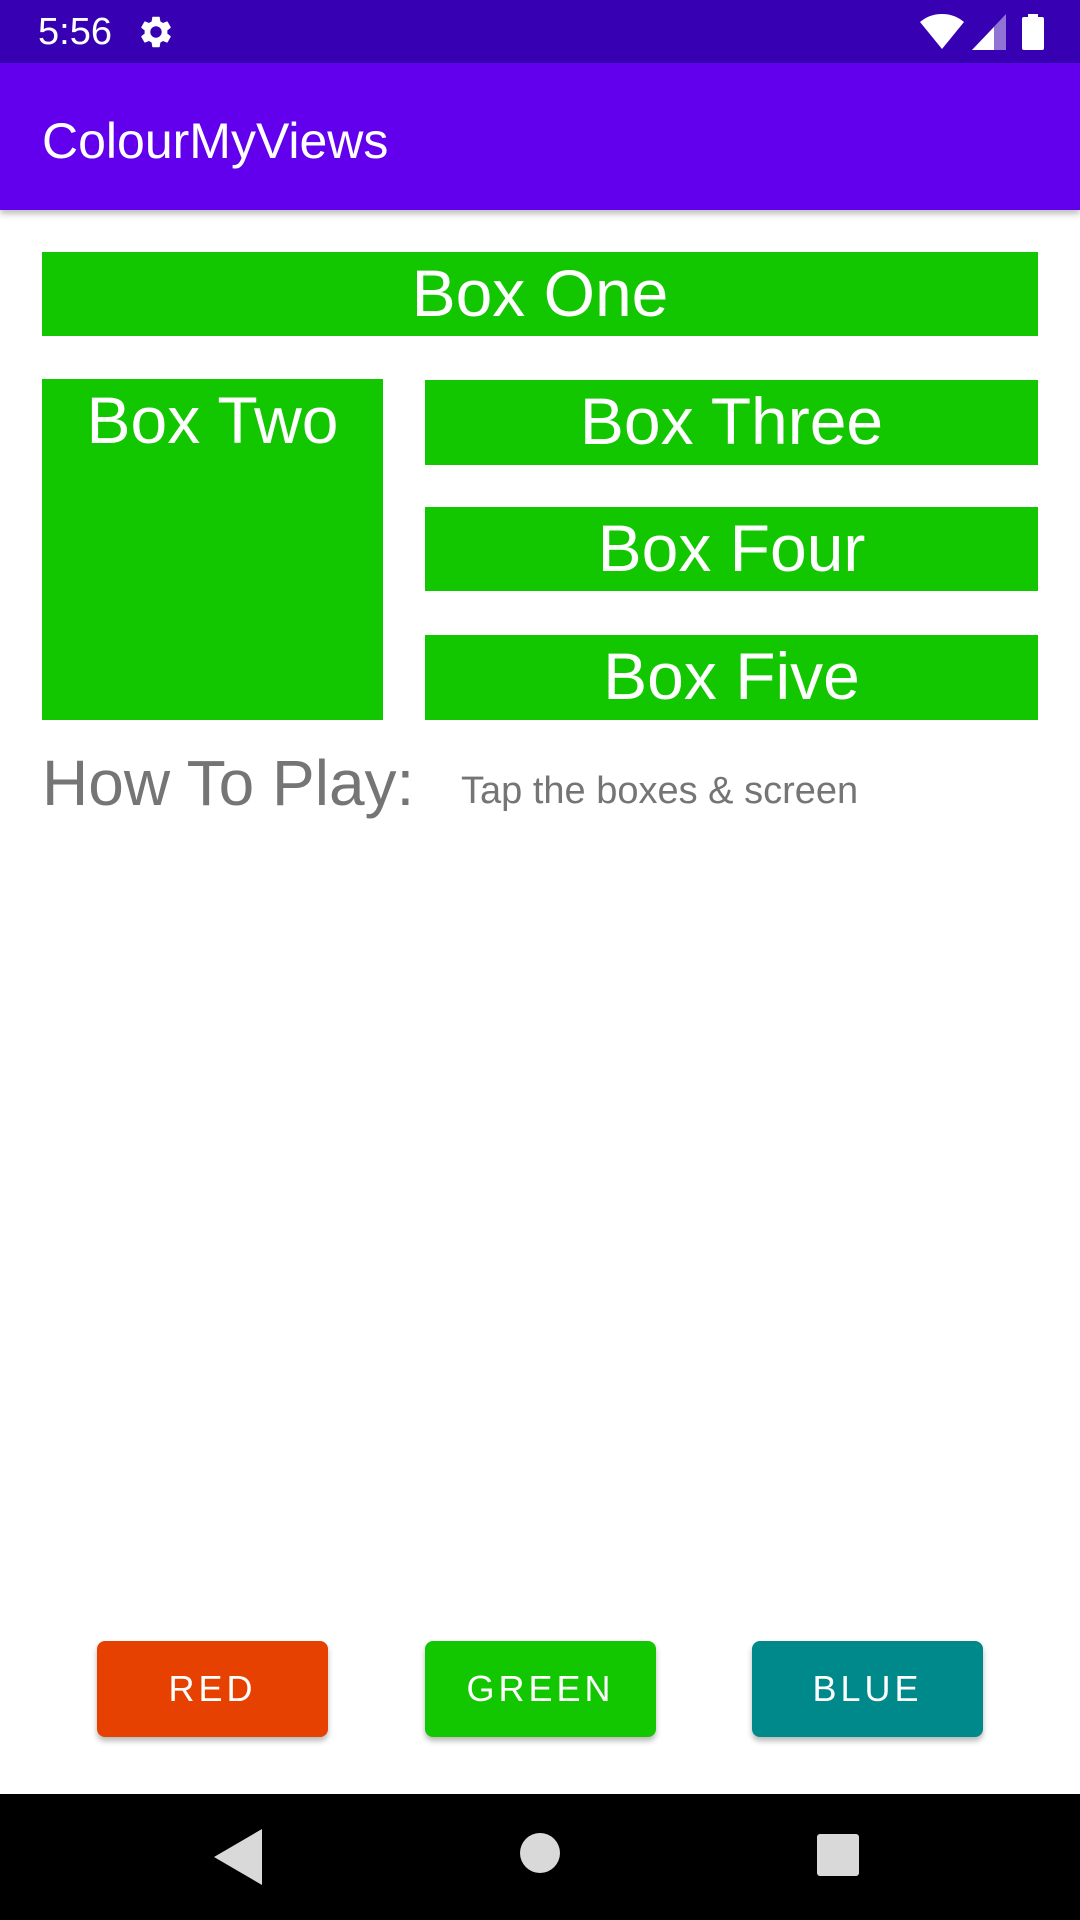 This screenshot has height=1920, width=1080. I want to click on status-icons, so click(982, 32).